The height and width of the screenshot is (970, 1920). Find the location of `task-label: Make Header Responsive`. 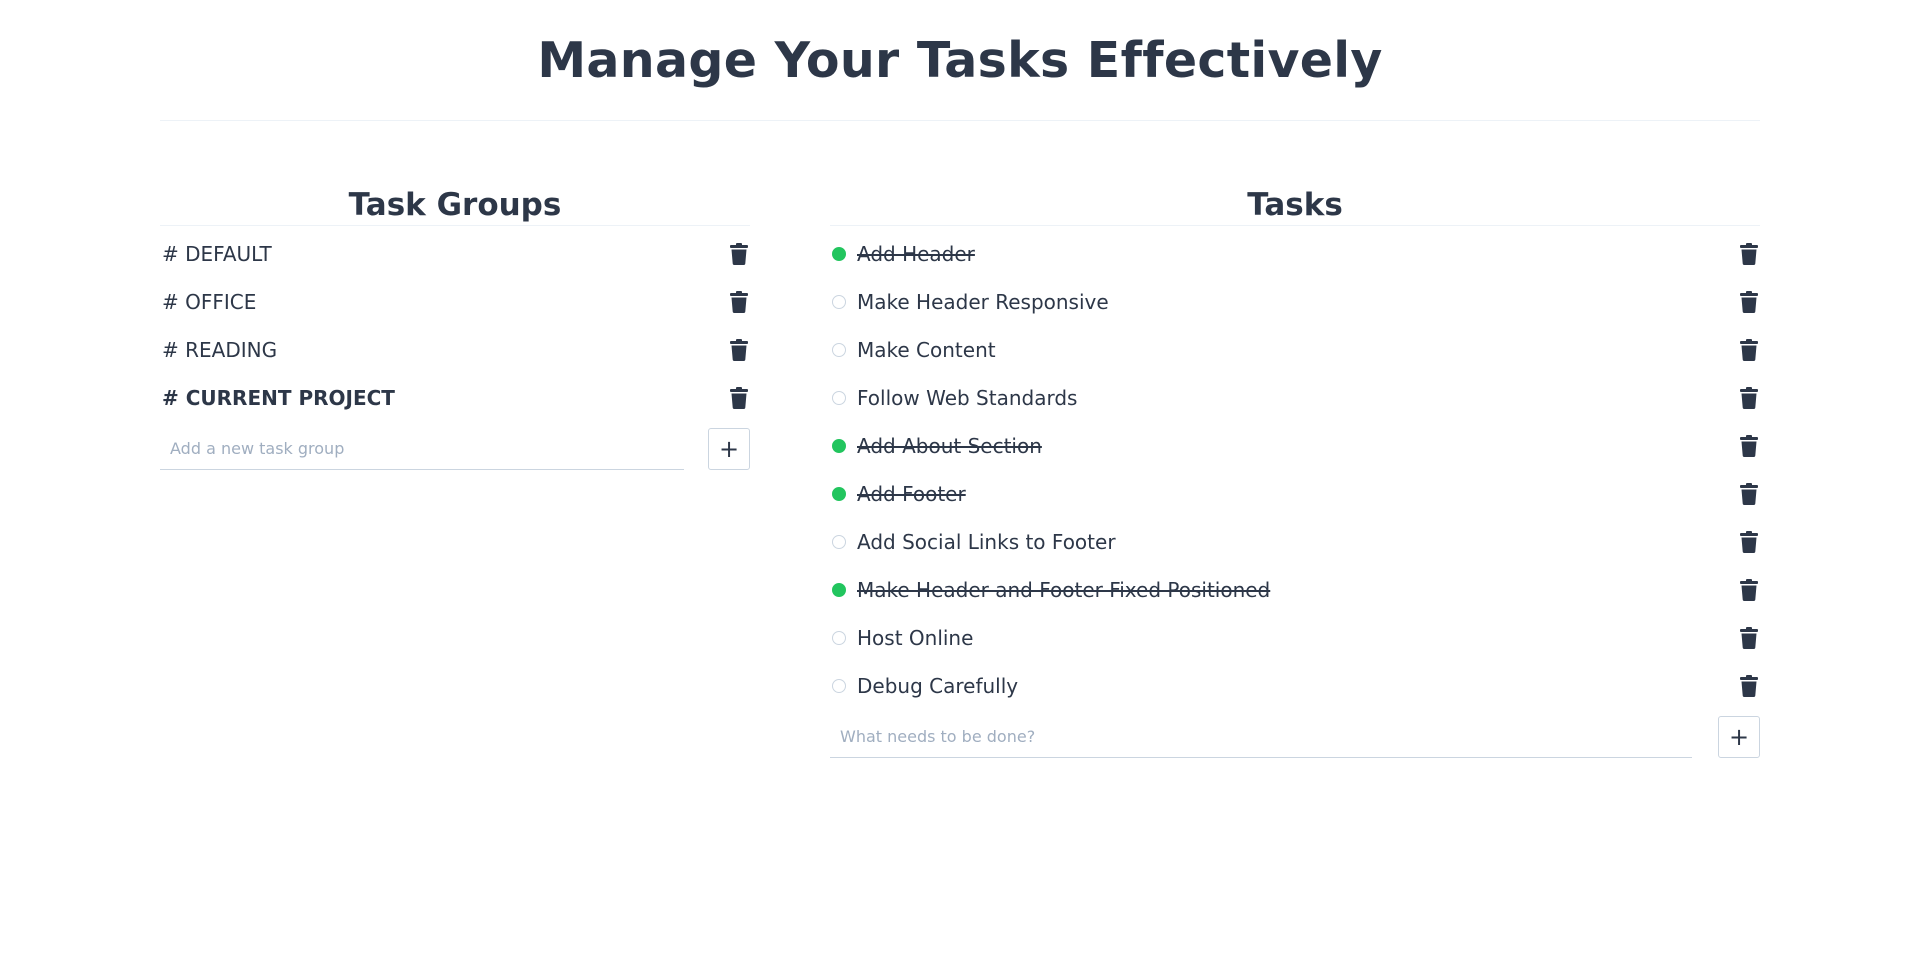

task-label: Make Header Responsive is located at coordinates (983, 302).